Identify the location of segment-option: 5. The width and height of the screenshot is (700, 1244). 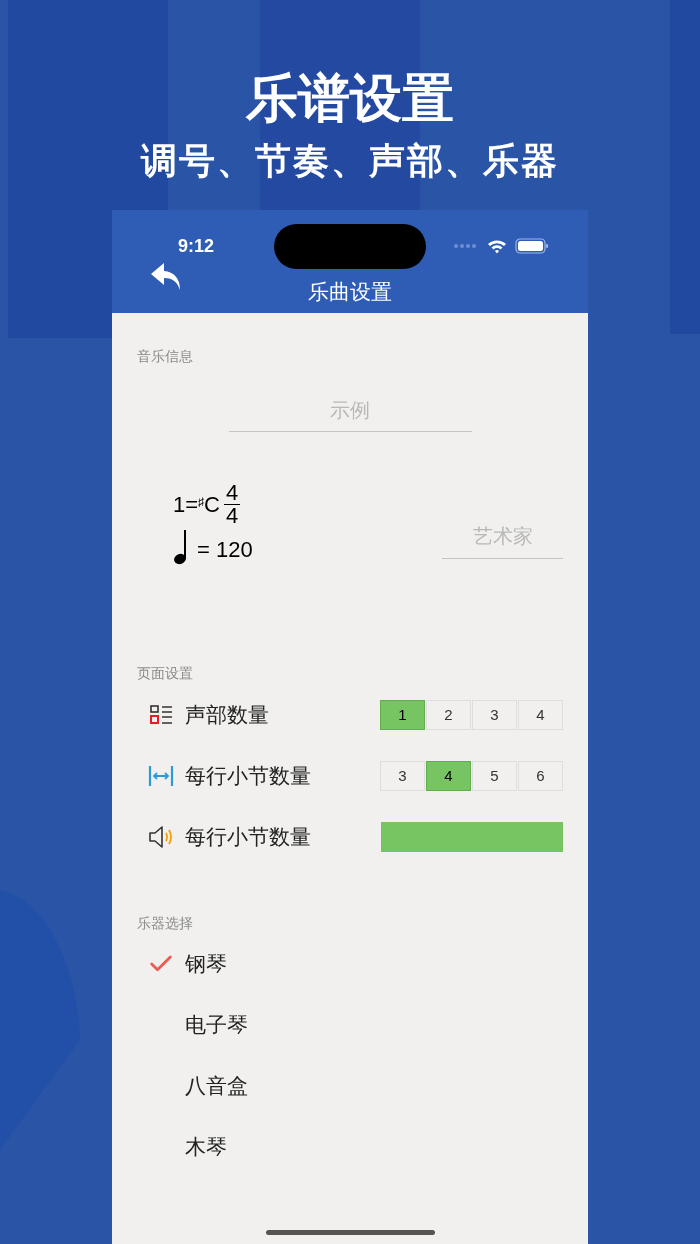
(494, 776).